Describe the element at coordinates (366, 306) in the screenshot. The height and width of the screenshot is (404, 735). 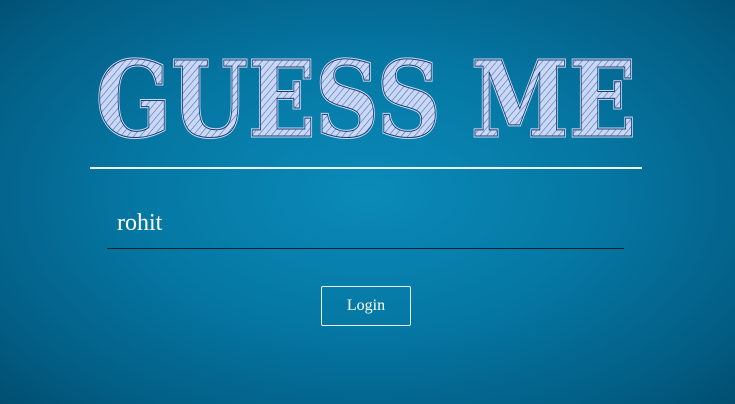
I see `login-button: Login` at that location.